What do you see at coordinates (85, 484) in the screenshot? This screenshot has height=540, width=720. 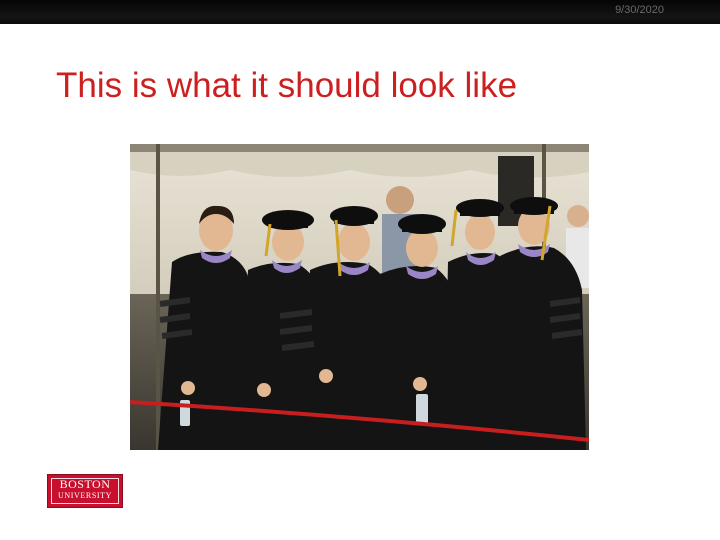 I see `logo-line-boston: BOSTON` at bounding box center [85, 484].